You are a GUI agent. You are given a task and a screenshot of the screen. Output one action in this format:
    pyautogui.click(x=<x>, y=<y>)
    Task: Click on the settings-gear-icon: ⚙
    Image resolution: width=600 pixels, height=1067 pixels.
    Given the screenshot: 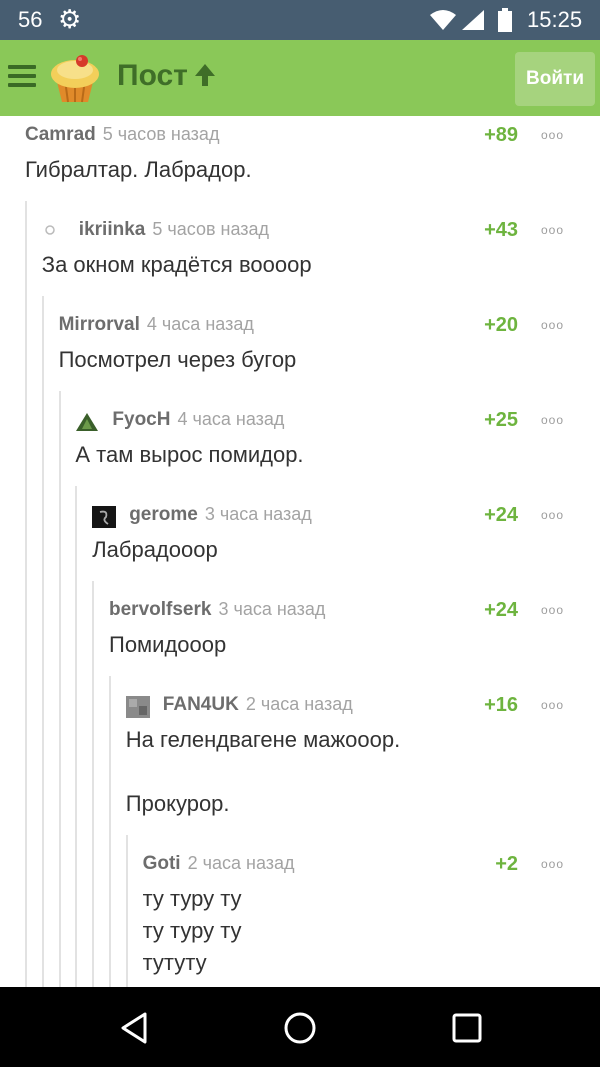 What is the action you would take?
    pyautogui.click(x=70, y=19)
    